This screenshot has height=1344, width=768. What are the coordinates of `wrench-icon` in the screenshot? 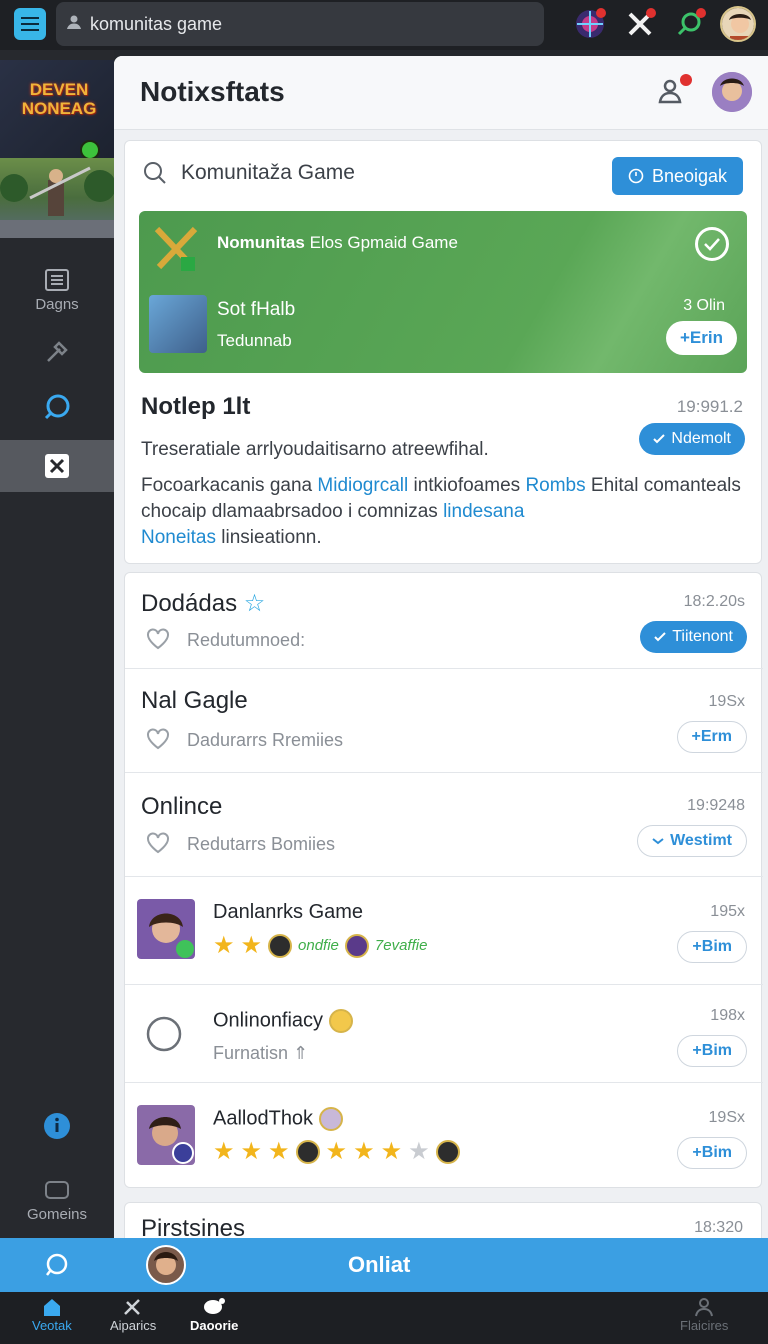 It's located at (57, 351).